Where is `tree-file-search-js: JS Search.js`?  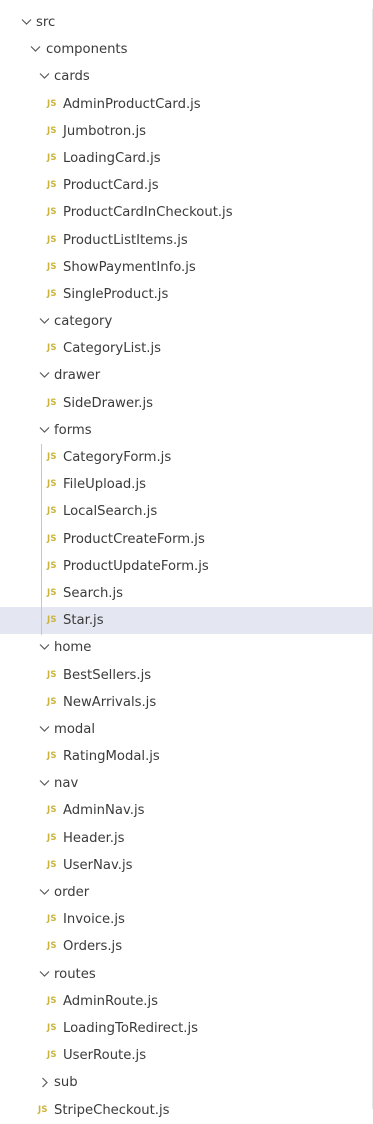
tree-file-search-js: JS Search.js is located at coordinates (186, 593).